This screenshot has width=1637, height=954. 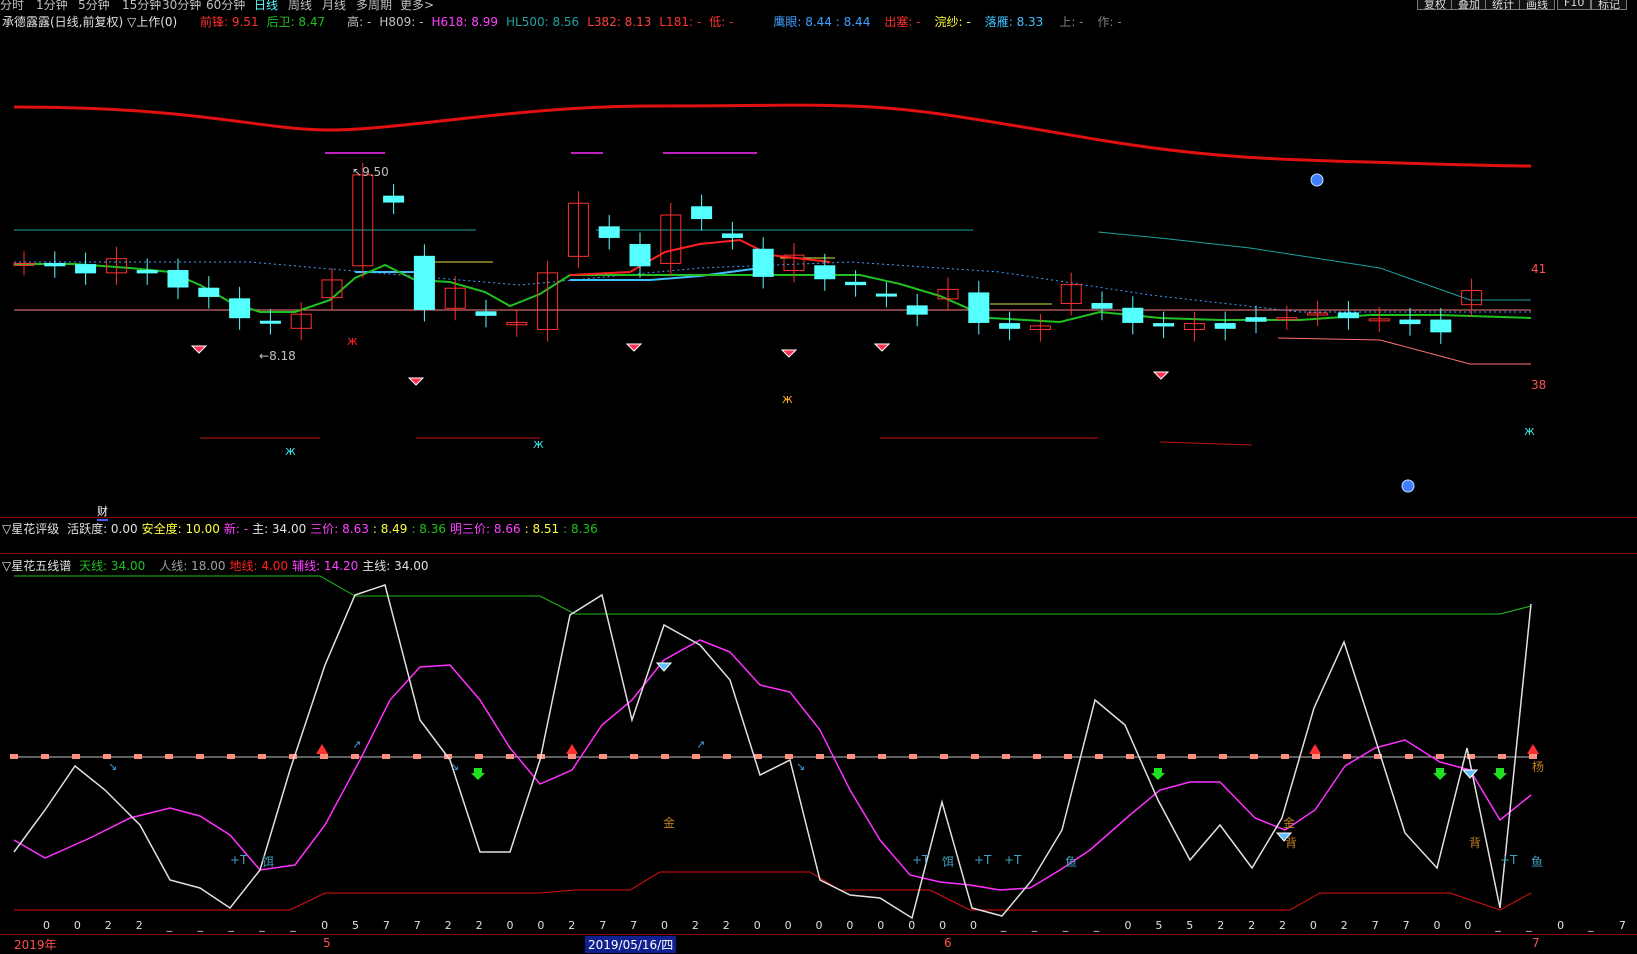 What do you see at coordinates (1536, 943) in the screenshot?
I see `date-month-7: 7` at bounding box center [1536, 943].